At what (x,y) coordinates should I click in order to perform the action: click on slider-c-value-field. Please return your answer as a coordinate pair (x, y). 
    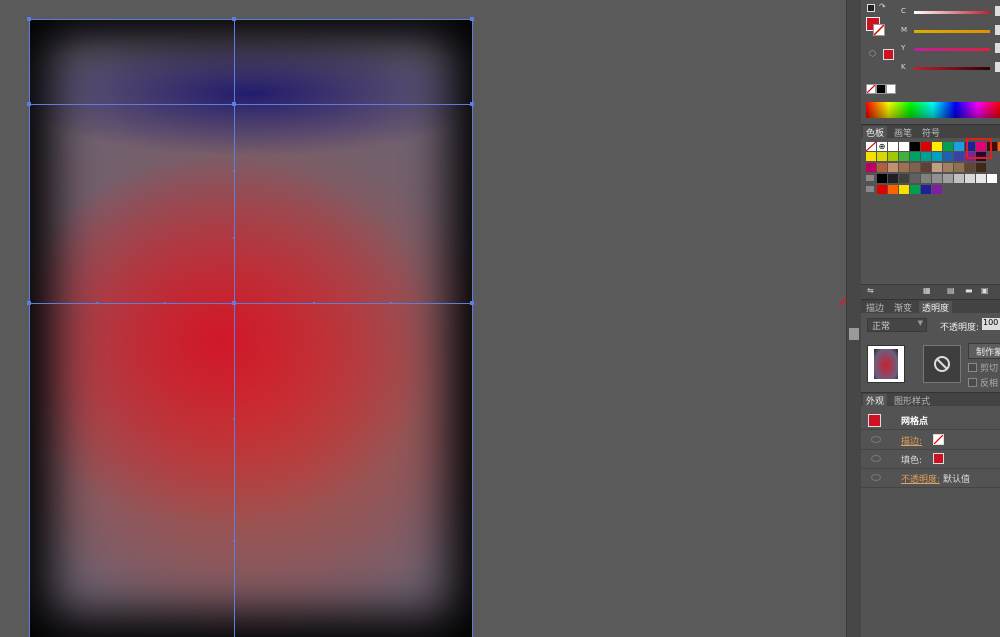
    Looking at the image, I should click on (997, 11).